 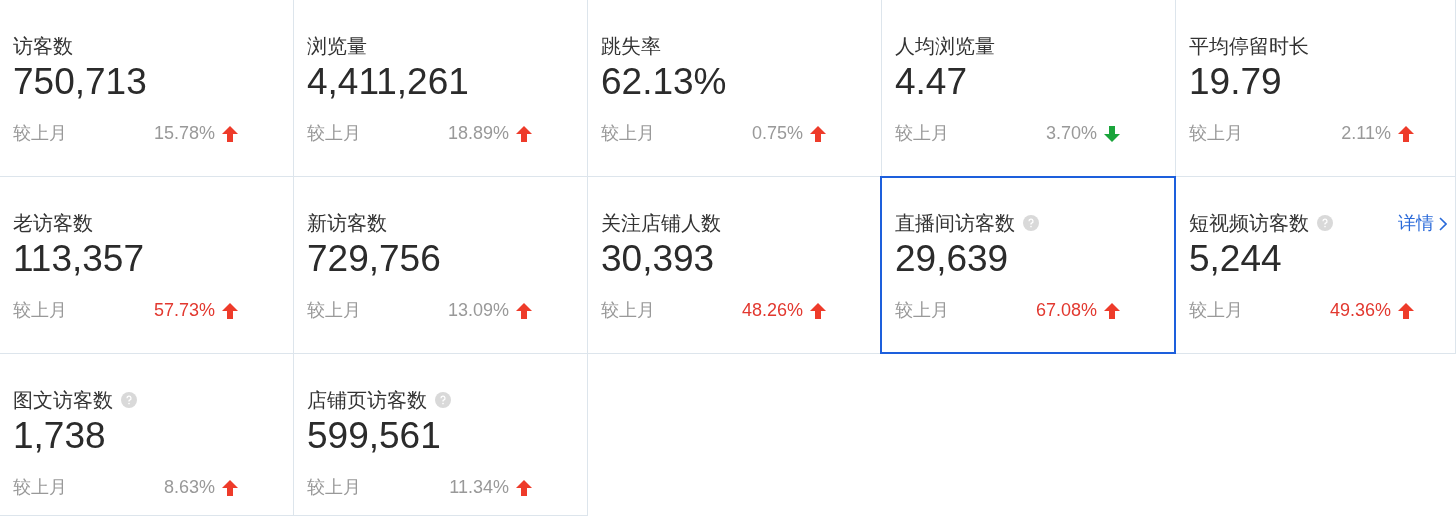 What do you see at coordinates (1422, 223) in the screenshot?
I see `details-link: 详情` at bounding box center [1422, 223].